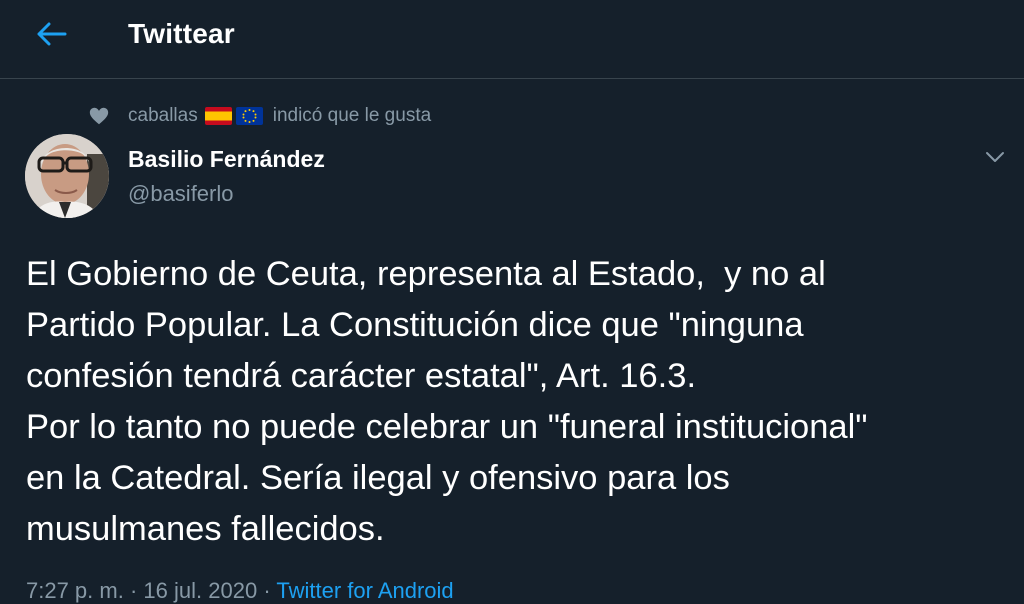 This screenshot has width=1024, height=604. Describe the element at coordinates (200, 590) in the screenshot. I see `tweet-date: 16 jul. 2020` at that location.